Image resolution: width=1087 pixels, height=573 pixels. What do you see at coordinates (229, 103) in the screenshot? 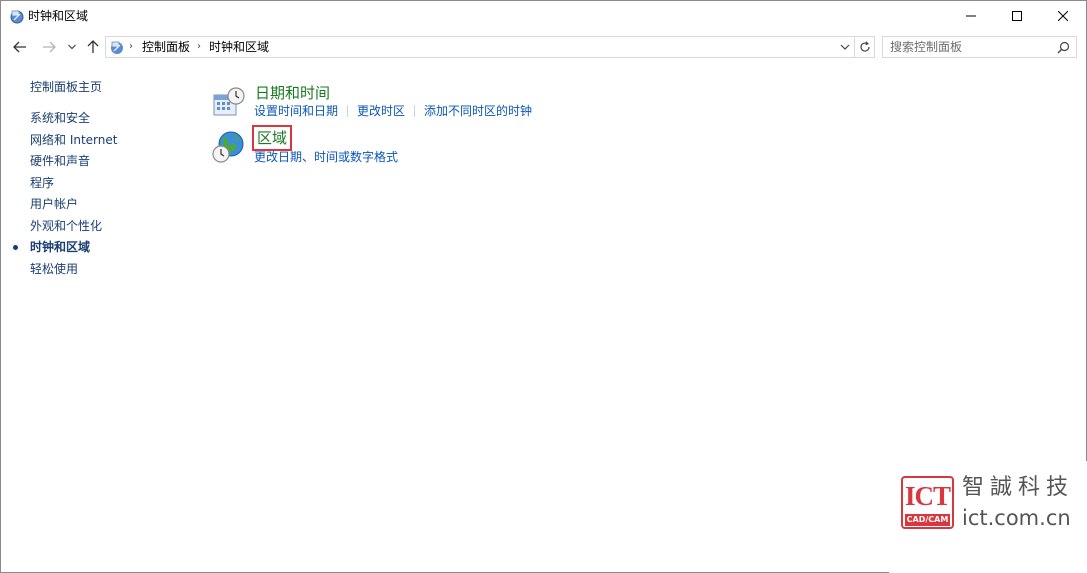
I see `date-time-icon` at bounding box center [229, 103].